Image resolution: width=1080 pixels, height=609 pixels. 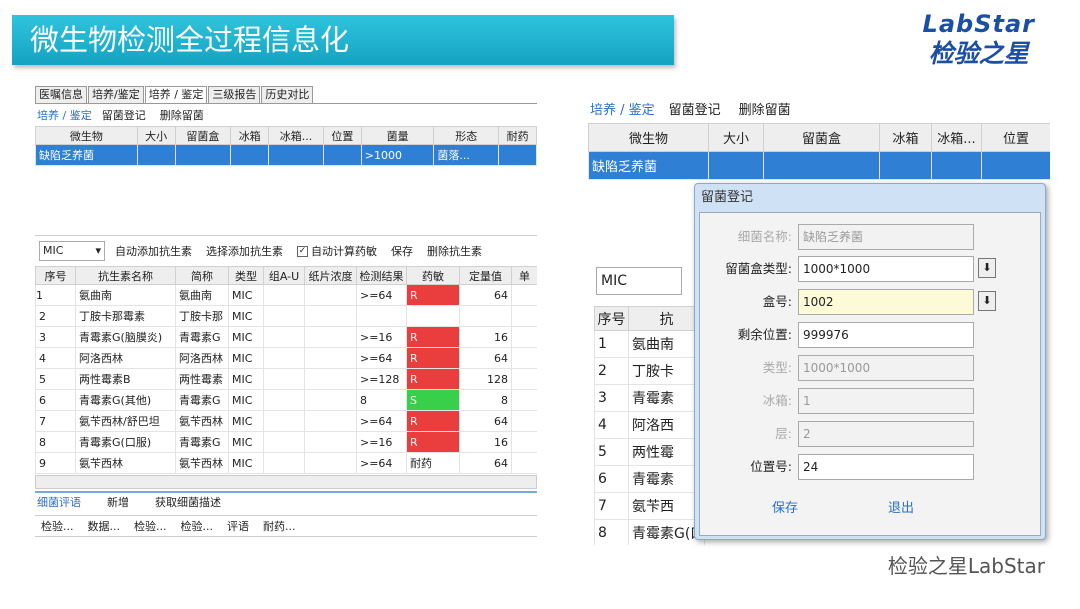 I want to click on delete-antibiotic-button: 删除抗生素, so click(x=454, y=251).